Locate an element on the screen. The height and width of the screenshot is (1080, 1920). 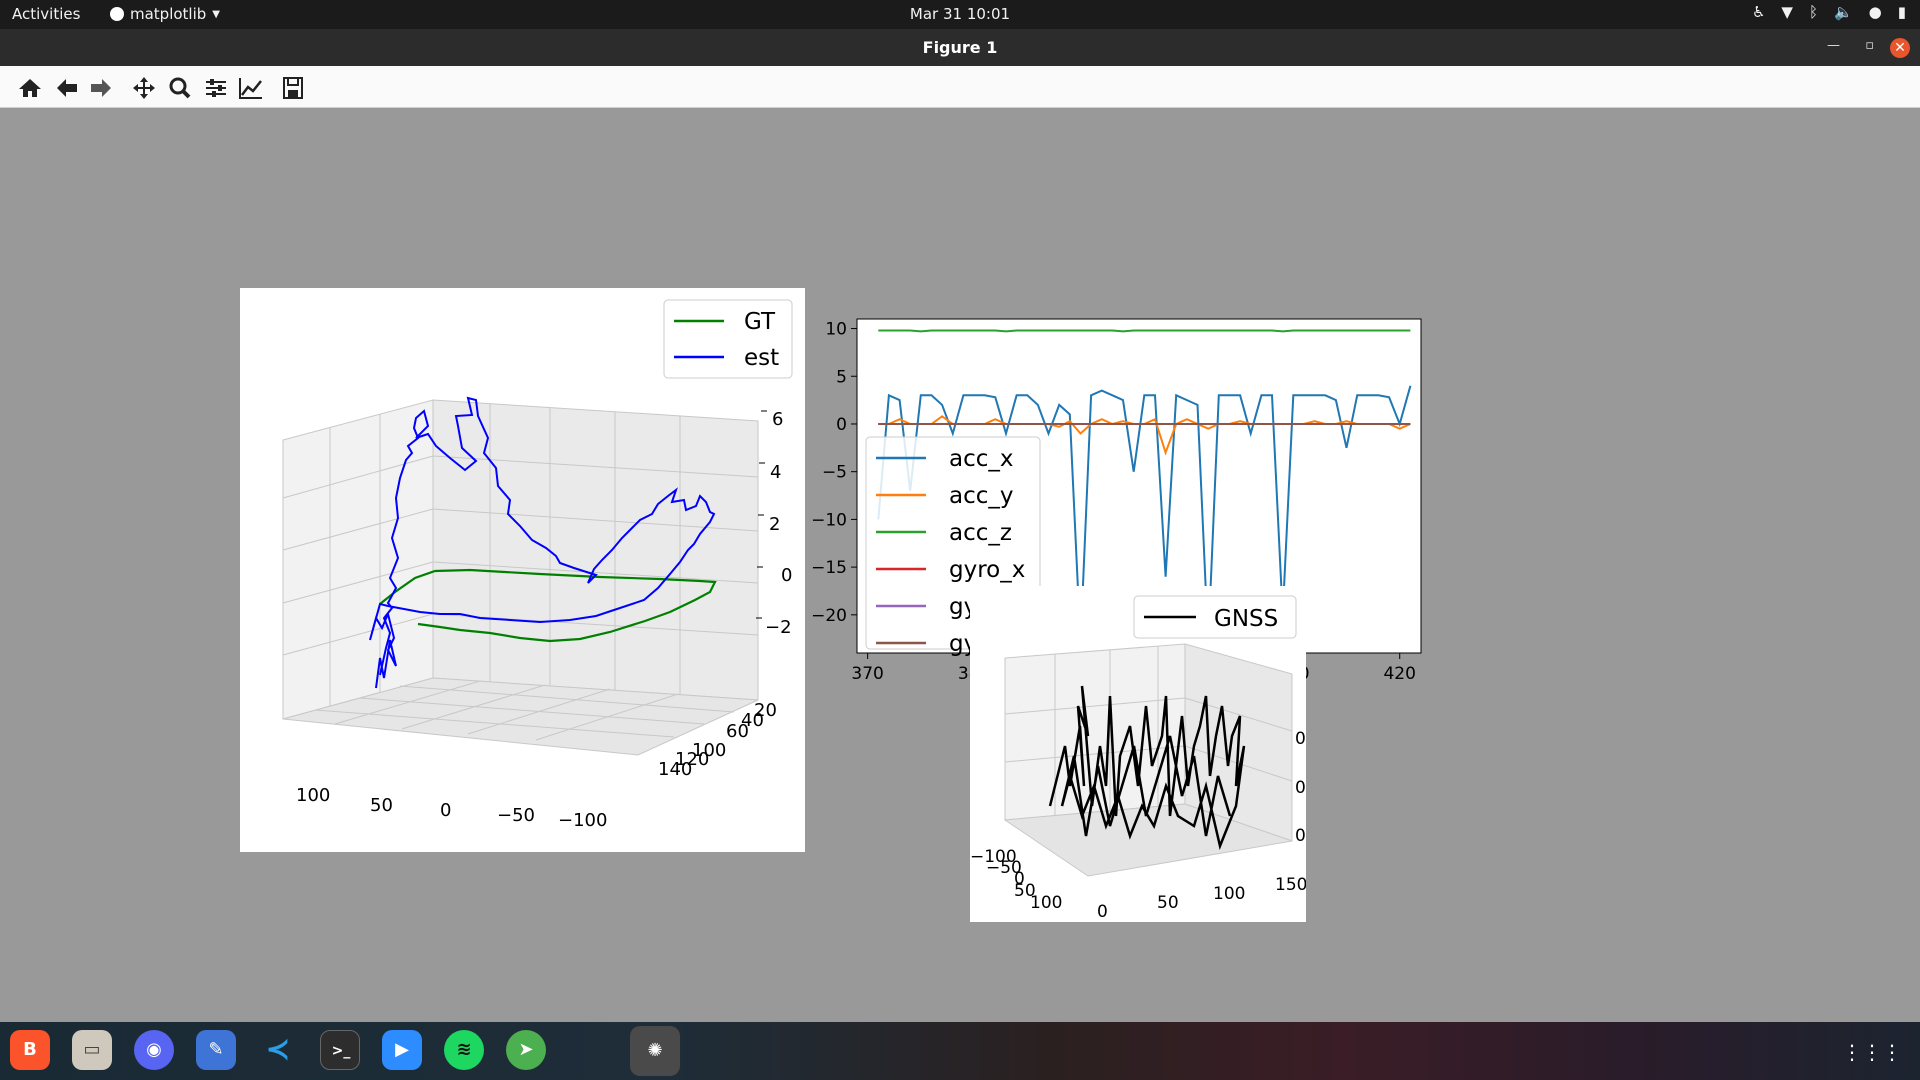
z-tick: 0.0015 is located at coordinates (1300, 836).